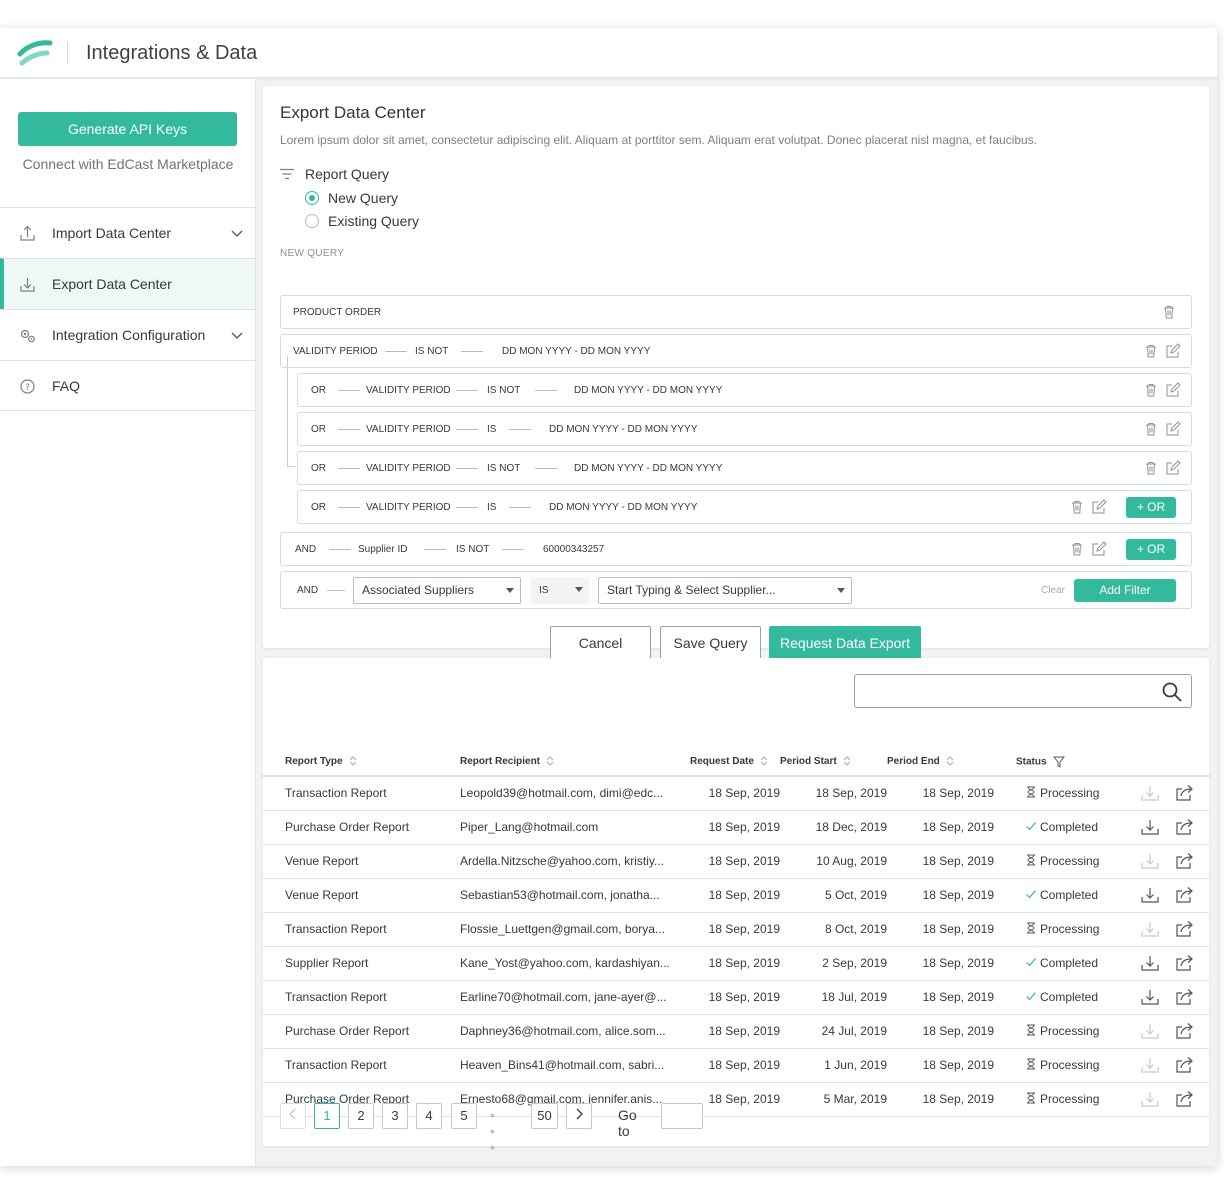 The width and height of the screenshot is (1224, 1200). I want to click on generate-api-keys-button: Generate API Keys, so click(127, 129).